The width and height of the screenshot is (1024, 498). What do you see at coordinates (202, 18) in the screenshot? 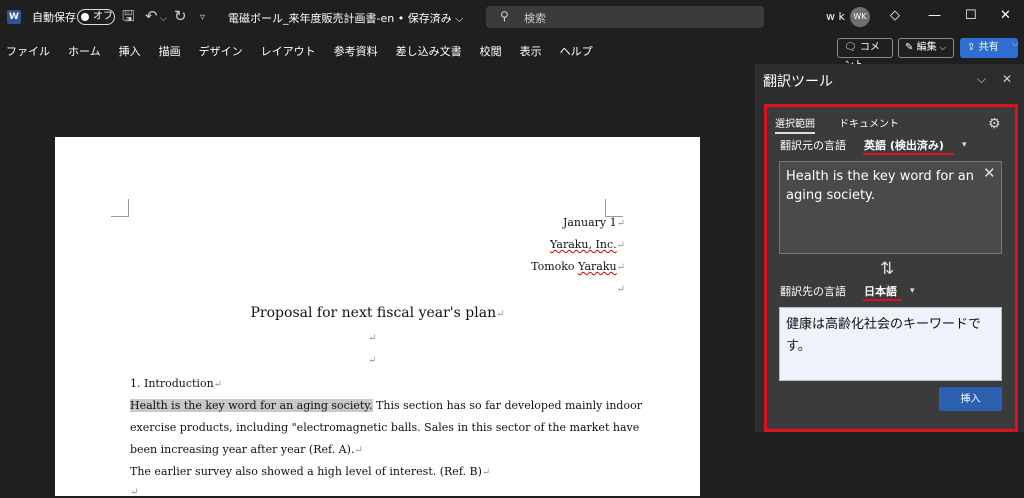
I see `customize-toolbar-icon: ▿` at bounding box center [202, 18].